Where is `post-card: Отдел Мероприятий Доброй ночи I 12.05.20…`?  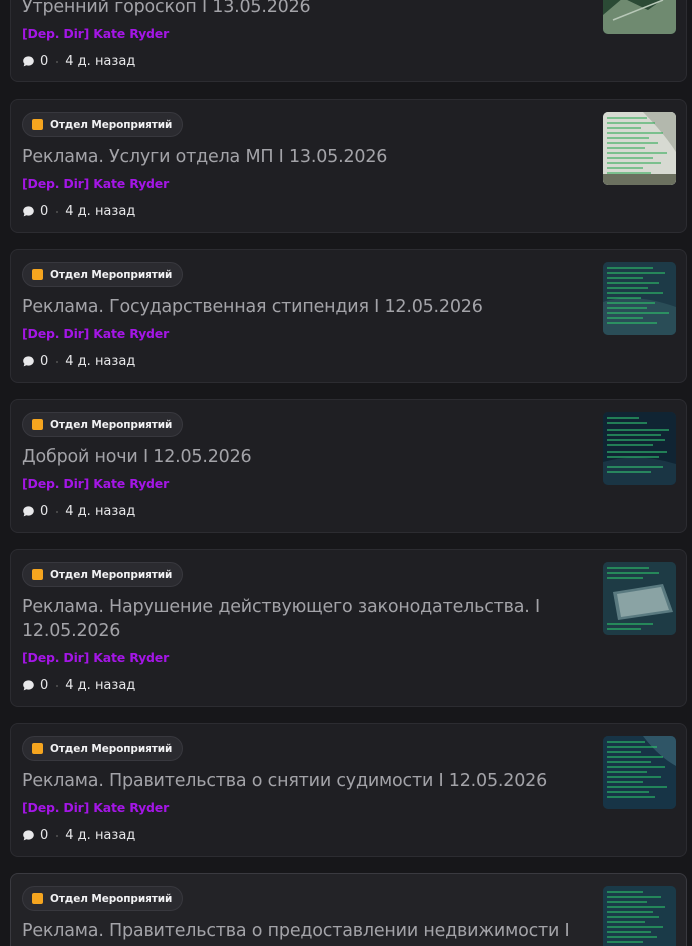
post-card: Отдел Мероприятий Доброй ночи I 12.05.20… is located at coordinates (348, 466).